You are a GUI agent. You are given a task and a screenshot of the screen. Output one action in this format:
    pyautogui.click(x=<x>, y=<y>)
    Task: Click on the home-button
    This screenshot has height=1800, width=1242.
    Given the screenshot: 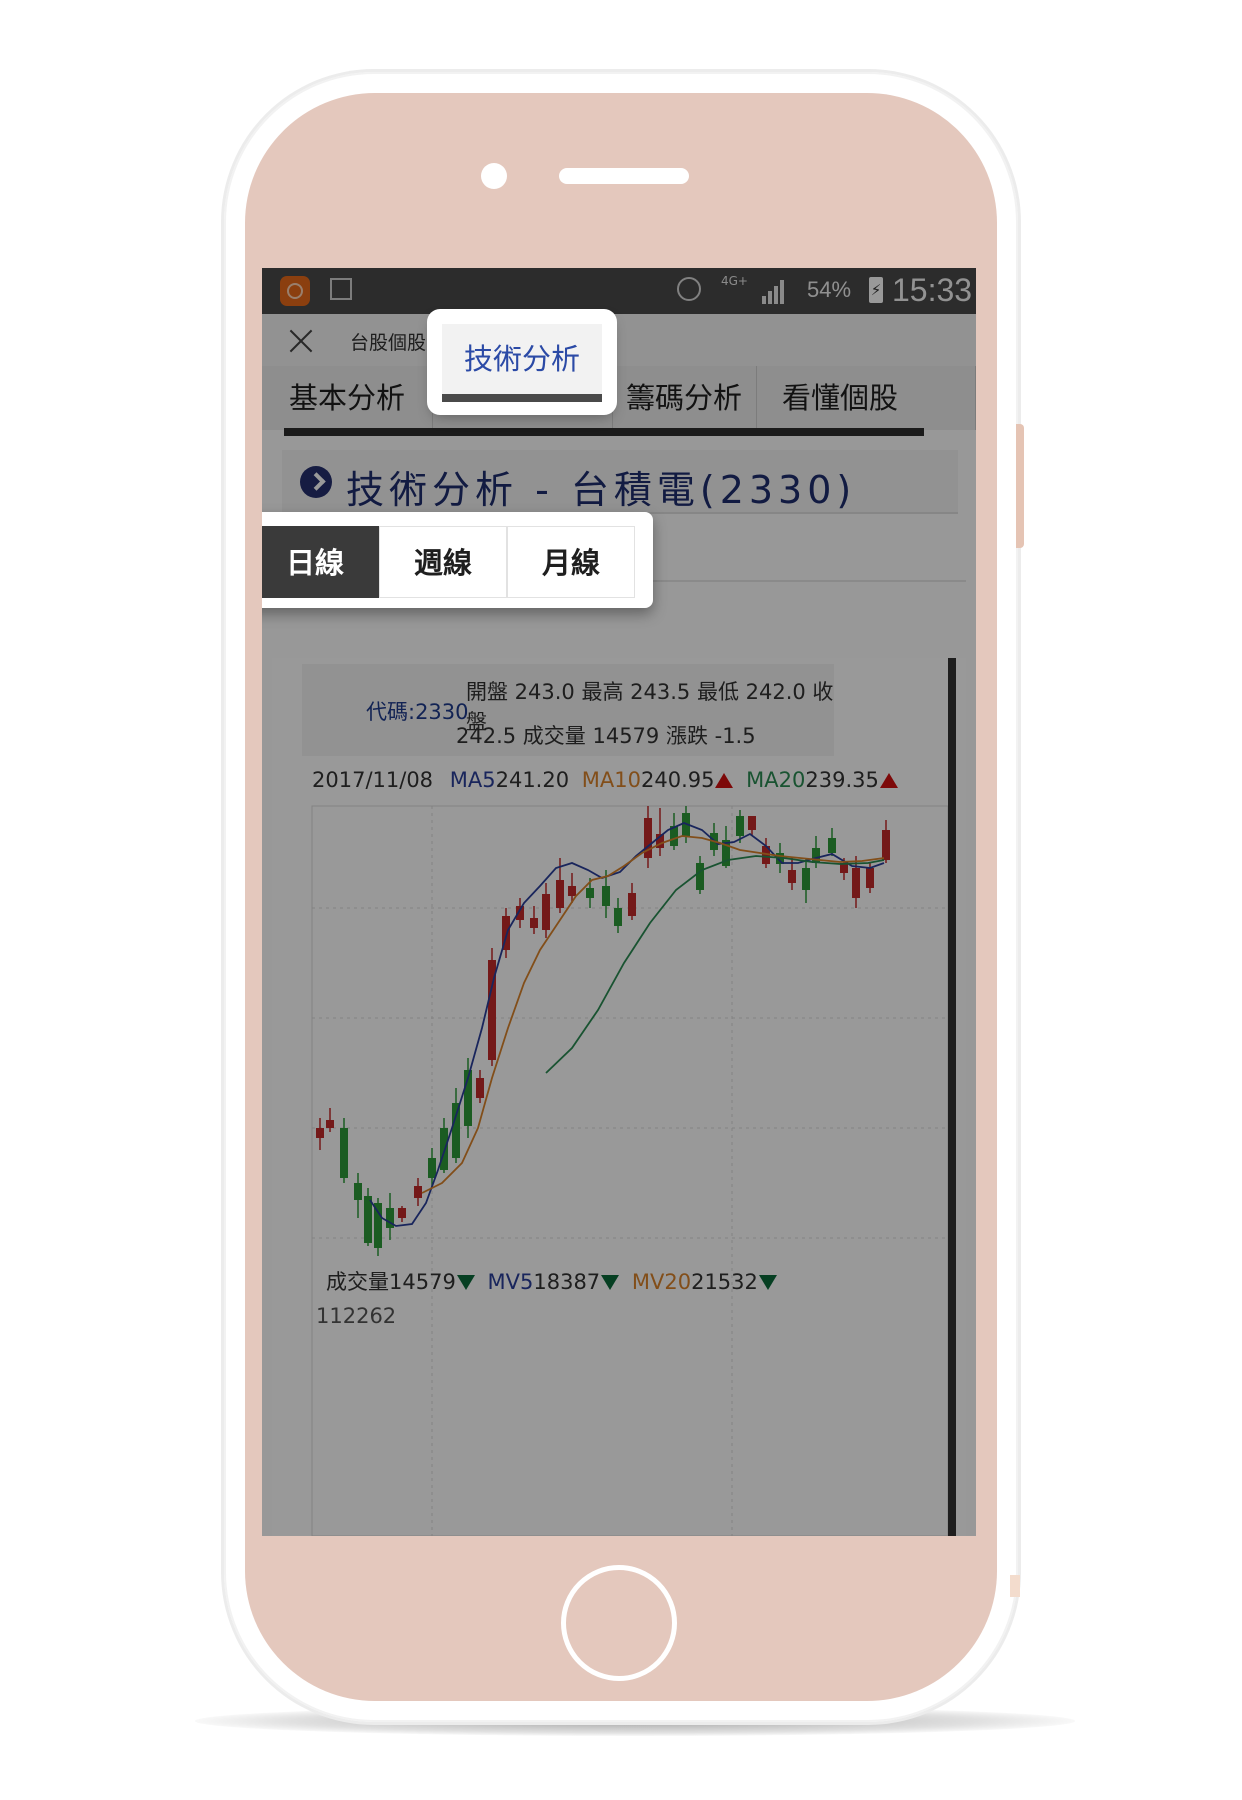 What is the action you would take?
    pyautogui.click(x=619, y=1623)
    